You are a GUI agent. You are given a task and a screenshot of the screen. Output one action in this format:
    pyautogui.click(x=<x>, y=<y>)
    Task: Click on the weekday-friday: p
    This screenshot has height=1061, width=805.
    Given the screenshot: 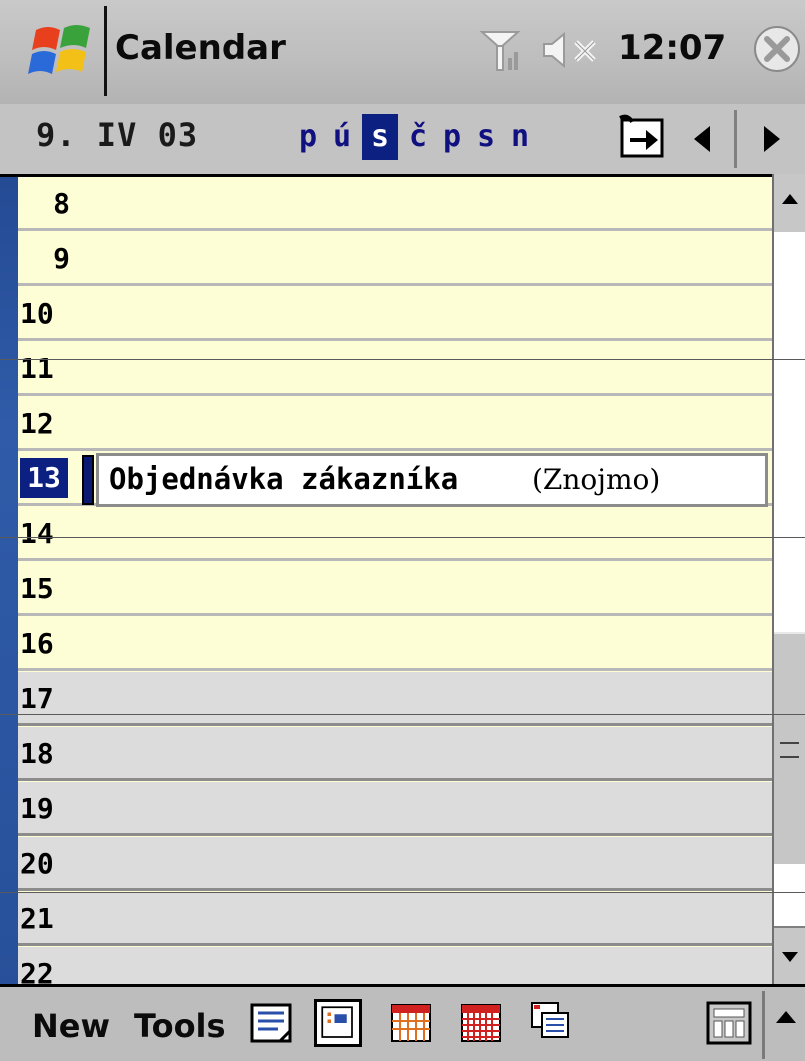 What is the action you would take?
    pyautogui.click(x=452, y=137)
    